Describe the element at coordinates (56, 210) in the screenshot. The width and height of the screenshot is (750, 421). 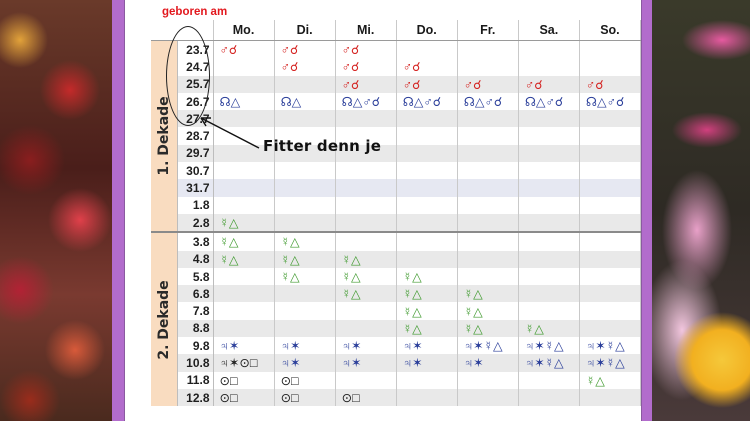
I see `flower-photo-left` at that location.